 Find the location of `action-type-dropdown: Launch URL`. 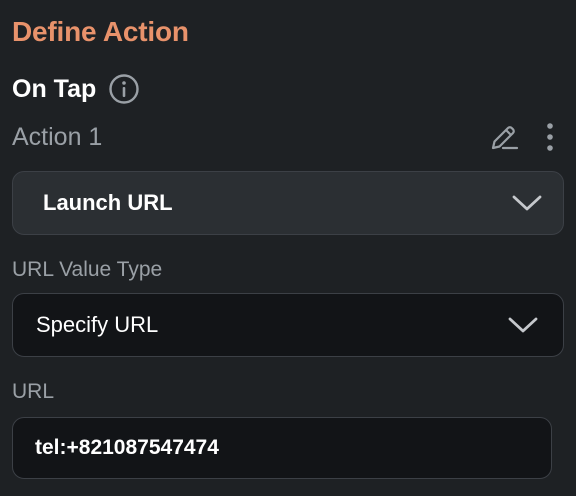

action-type-dropdown: Launch URL is located at coordinates (288, 203).